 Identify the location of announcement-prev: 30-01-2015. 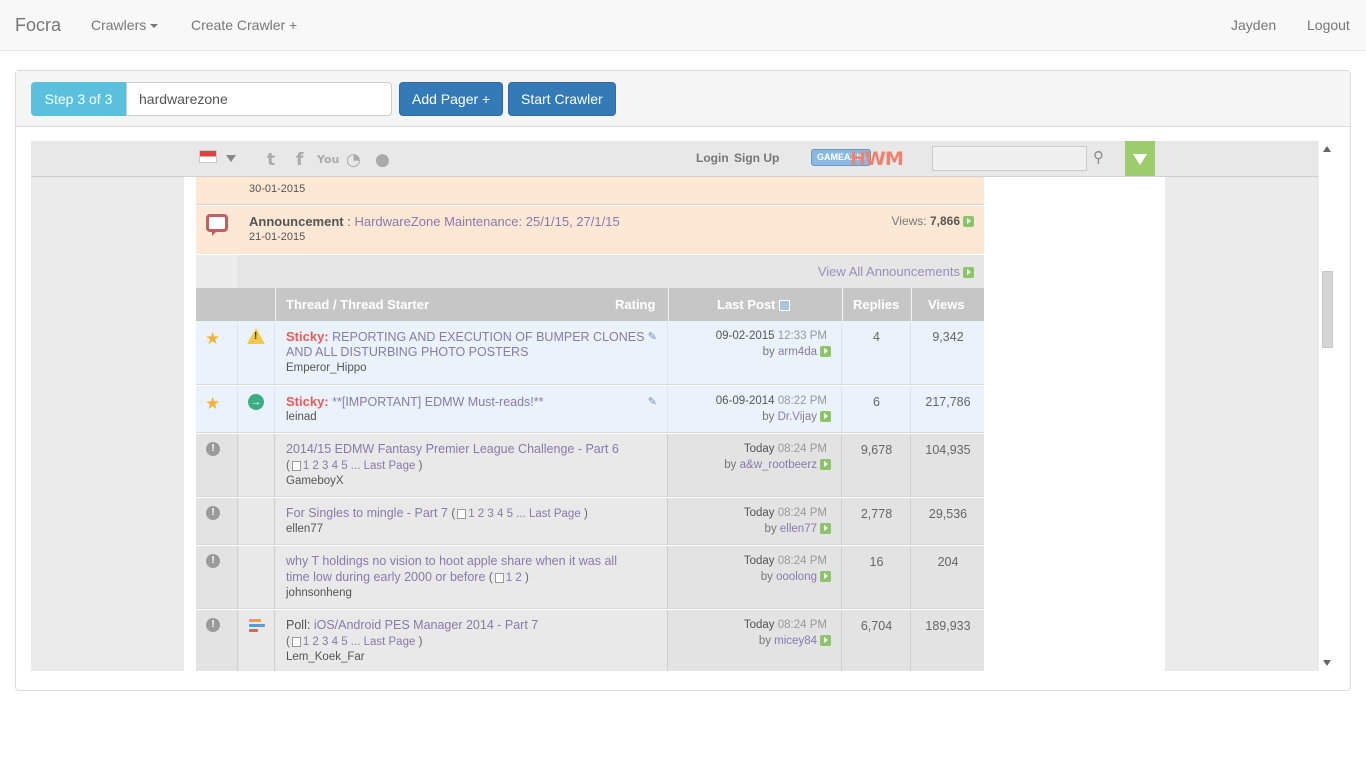
(590, 191).